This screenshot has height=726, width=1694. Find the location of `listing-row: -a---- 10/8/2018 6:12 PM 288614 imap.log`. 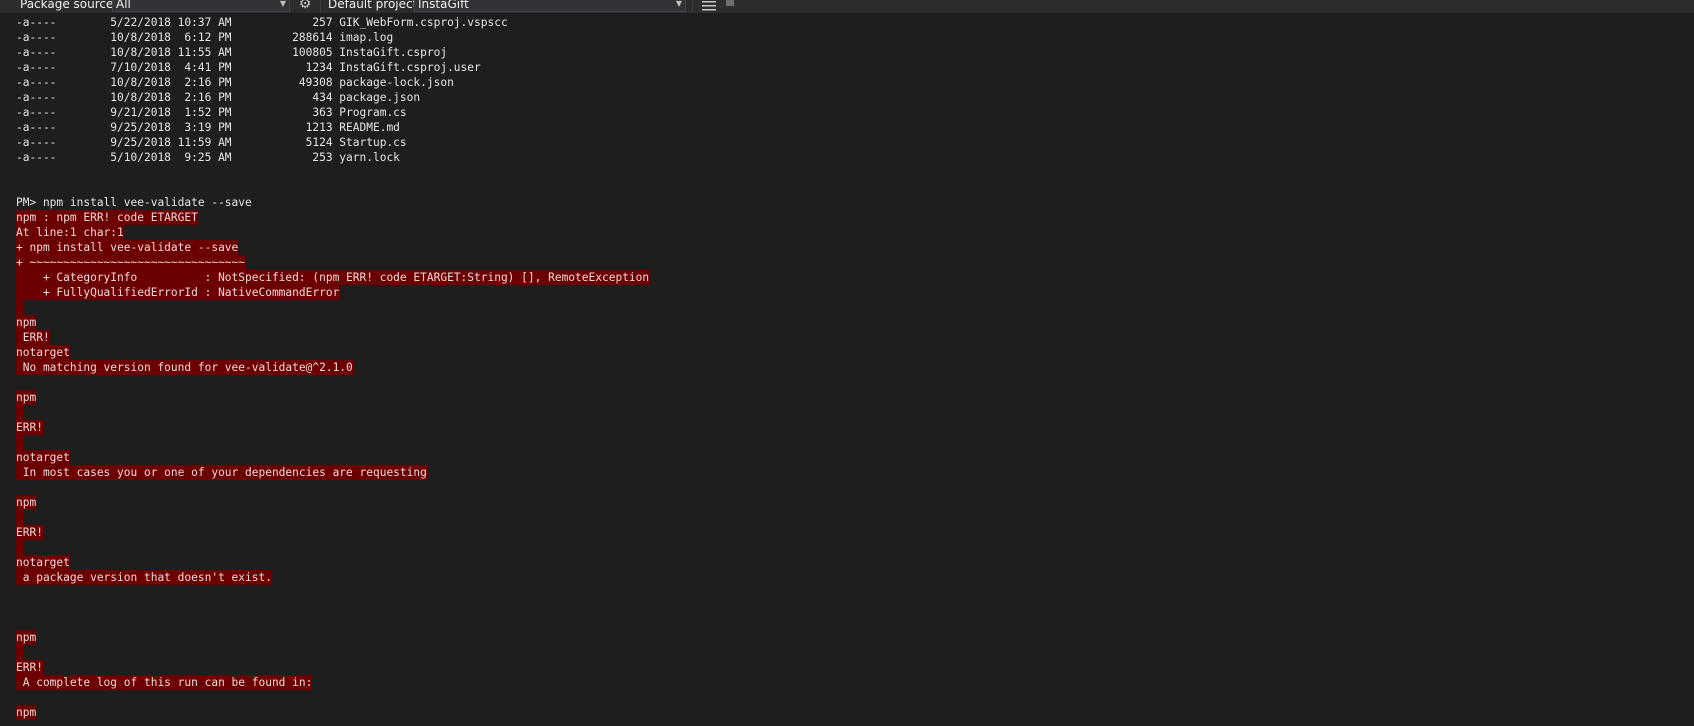

listing-row: -a---- 10/8/2018 6:12 PM 288614 imap.log is located at coordinates (205, 37).